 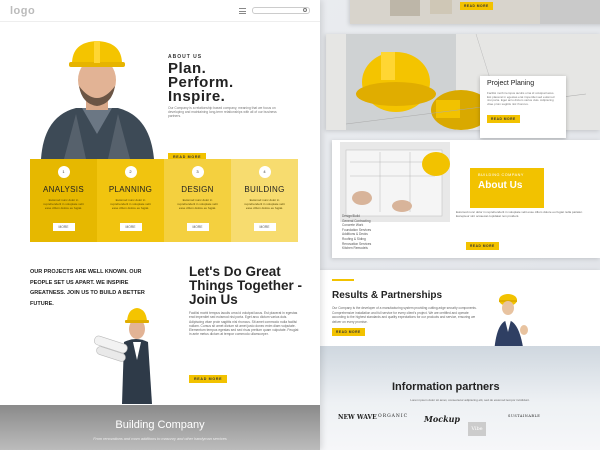 I want to click on service-label: PLANNING, so click(x=130, y=189).